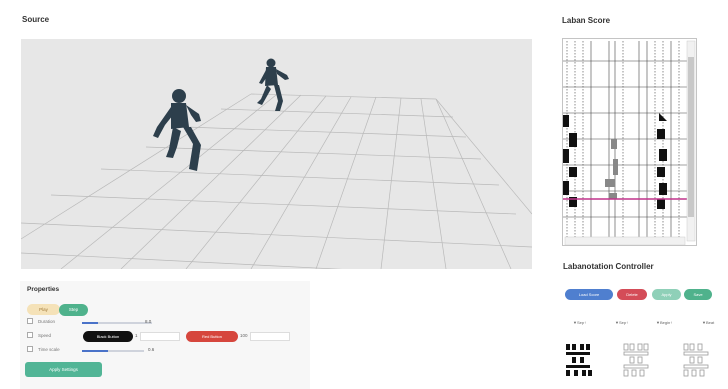 The image size is (728, 389). I want to click on laban-score-staff, so click(629, 142).